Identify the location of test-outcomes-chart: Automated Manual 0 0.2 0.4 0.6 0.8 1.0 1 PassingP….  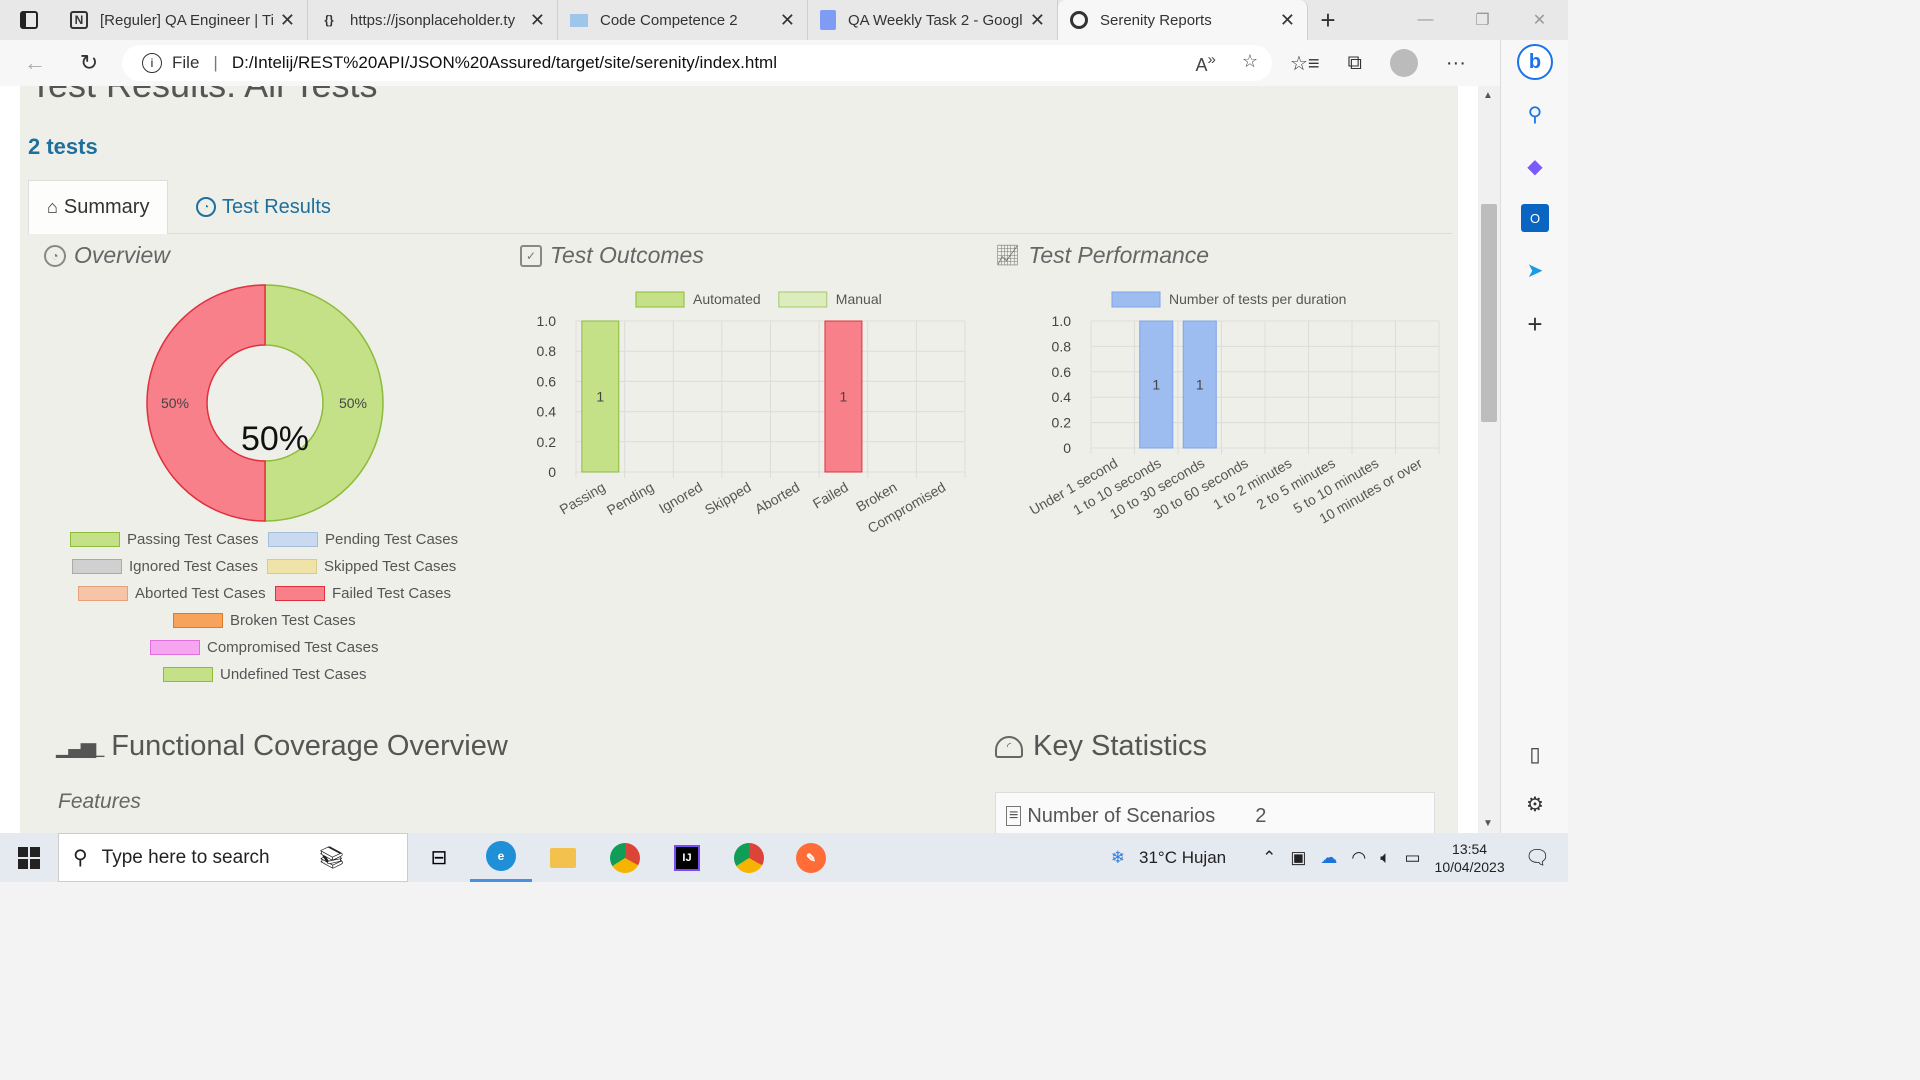
(751, 413).